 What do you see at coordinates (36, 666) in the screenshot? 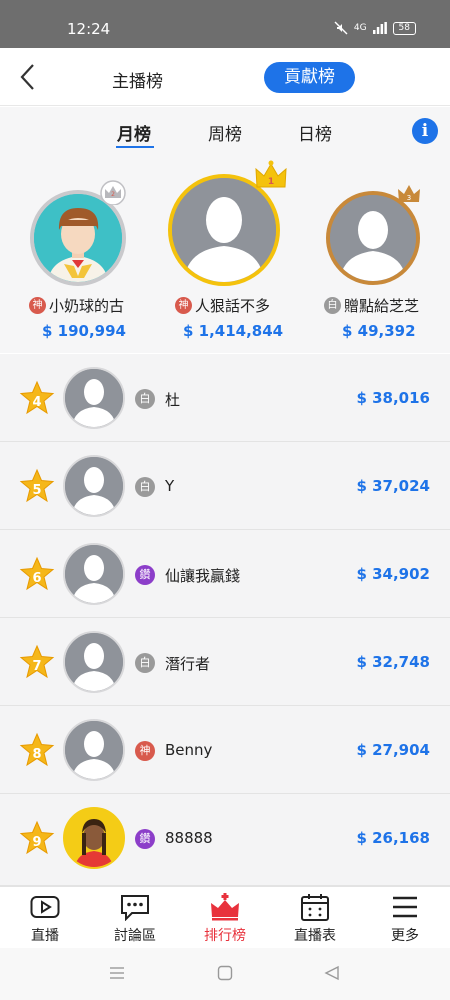
I see `svg-text: 7` at bounding box center [36, 666].